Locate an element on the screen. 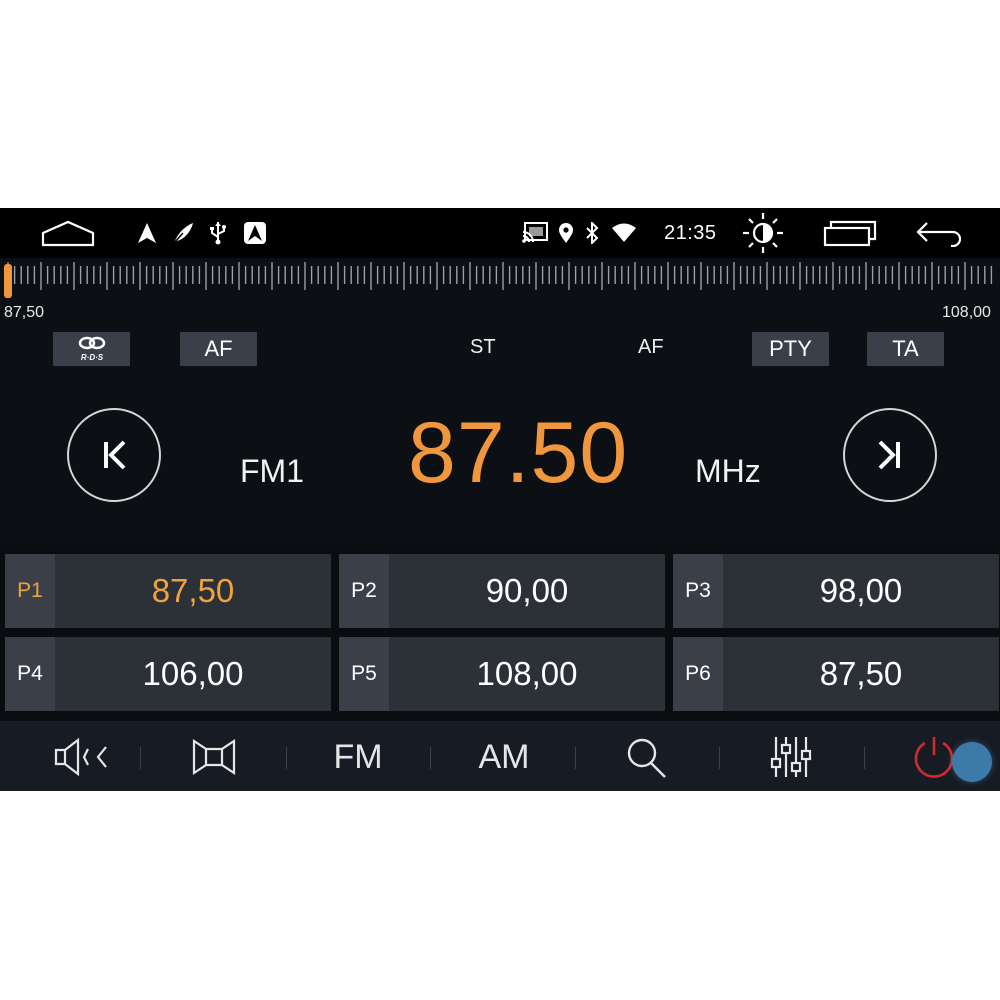  am-band-label: AM is located at coordinates (504, 756).